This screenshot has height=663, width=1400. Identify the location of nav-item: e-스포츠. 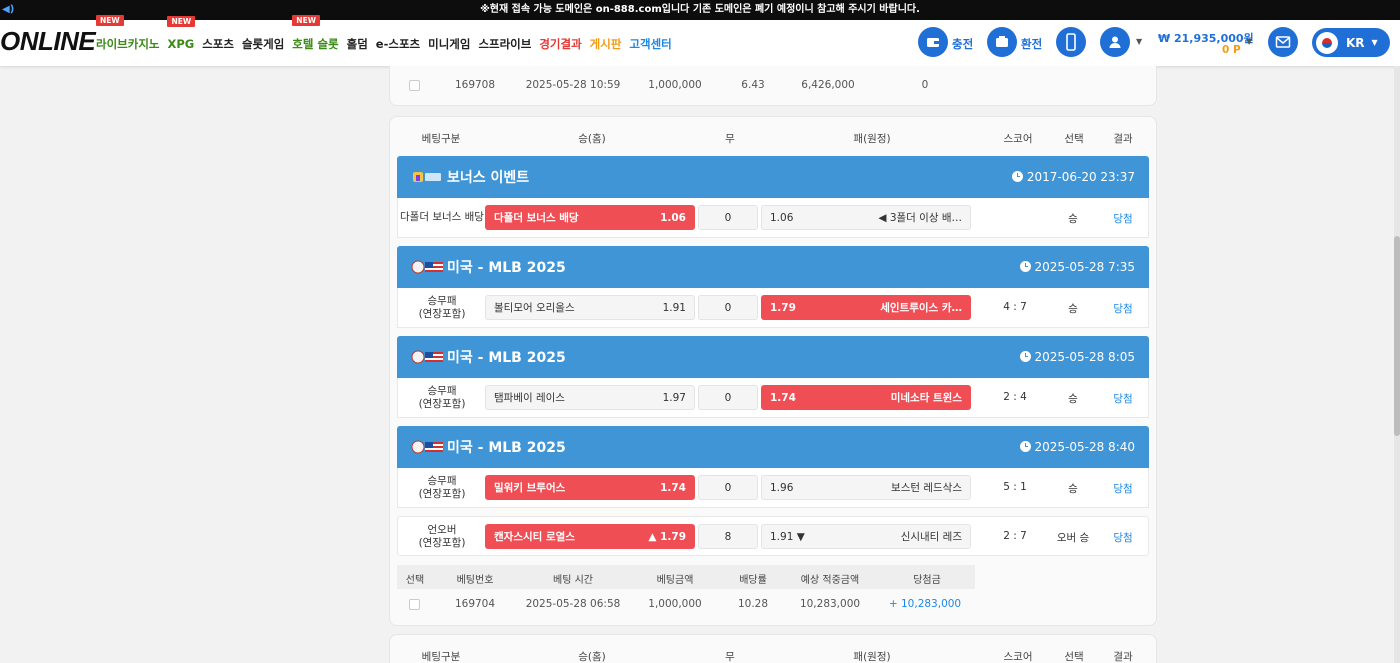
(398, 43).